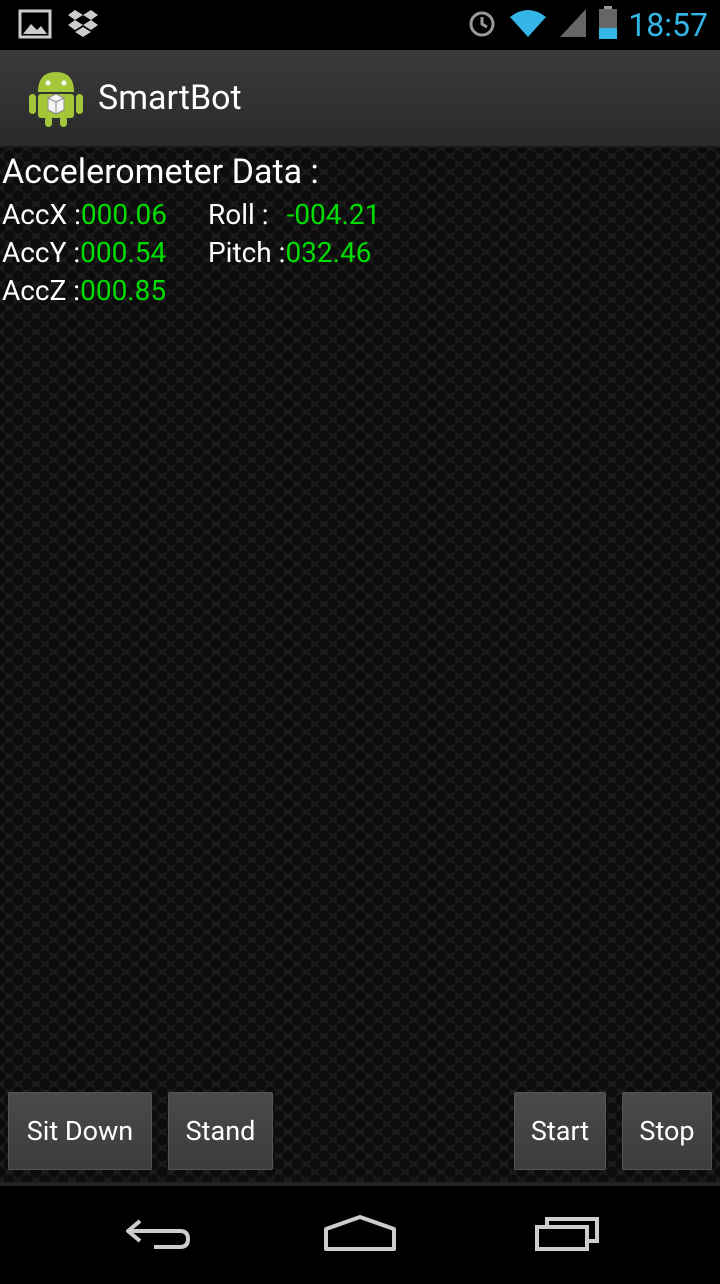  What do you see at coordinates (123, 290) in the screenshot?
I see `accz-value: 000.85` at bounding box center [123, 290].